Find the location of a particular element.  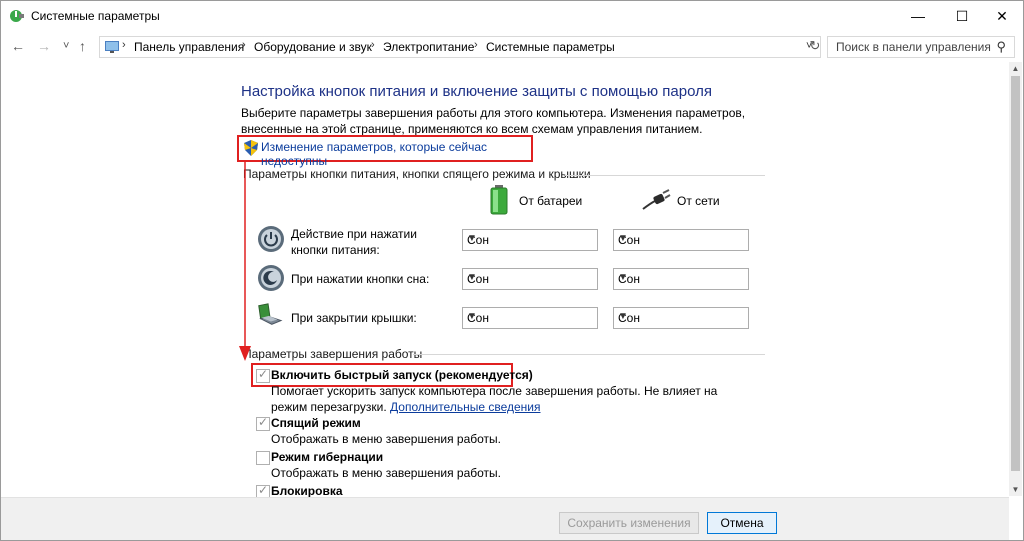

hibernate-label: Режим гибернации is located at coordinates (327, 457).